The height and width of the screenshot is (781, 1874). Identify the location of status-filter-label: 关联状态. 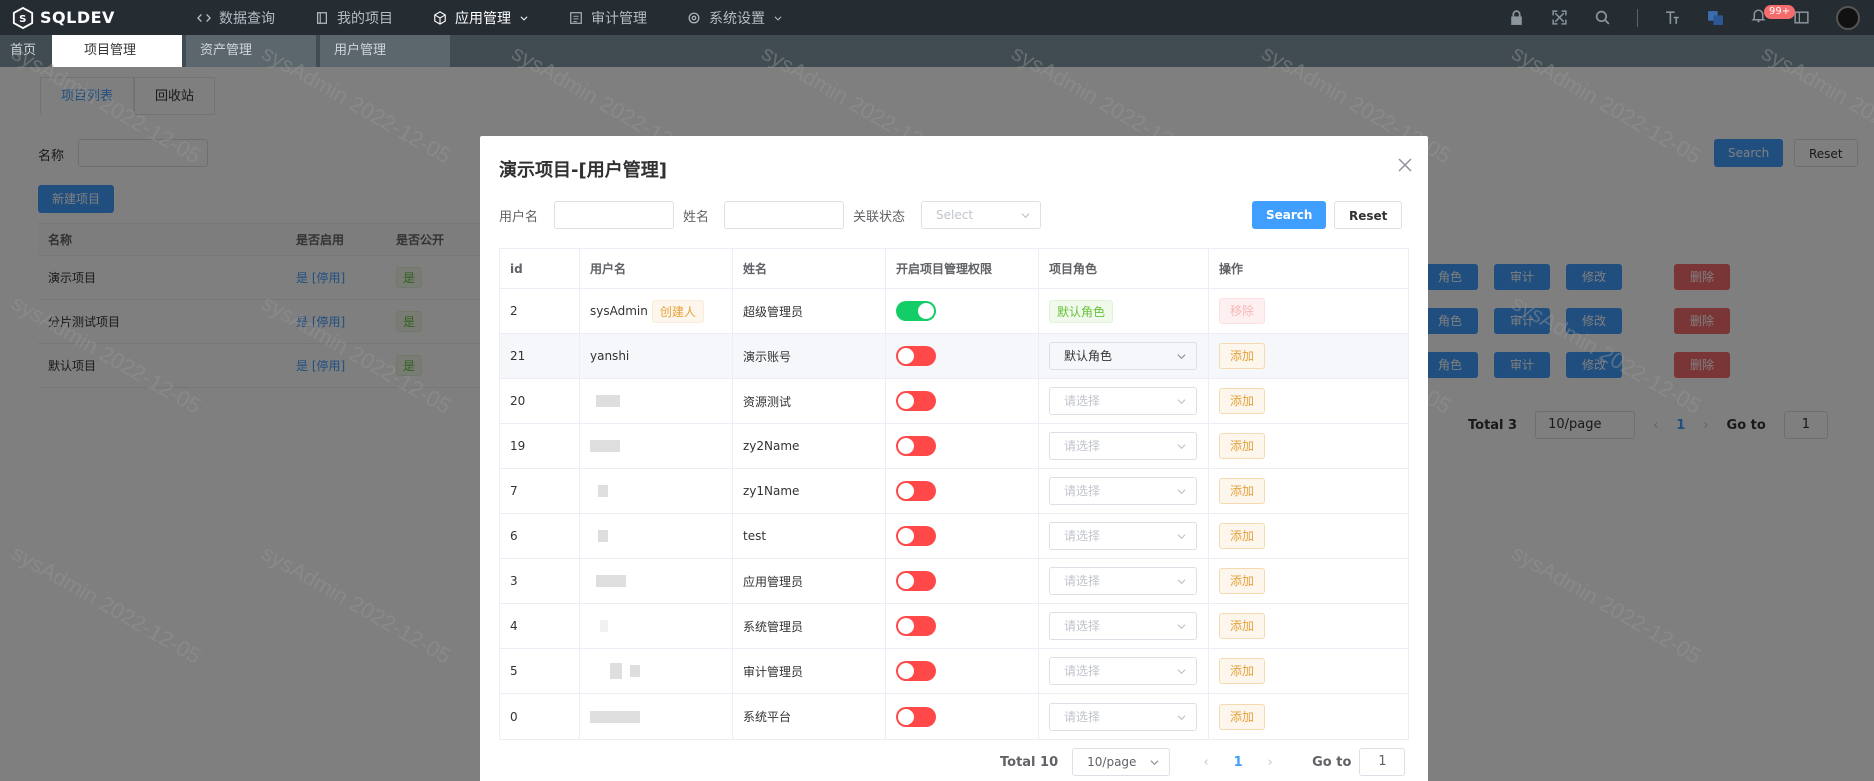
(879, 217).